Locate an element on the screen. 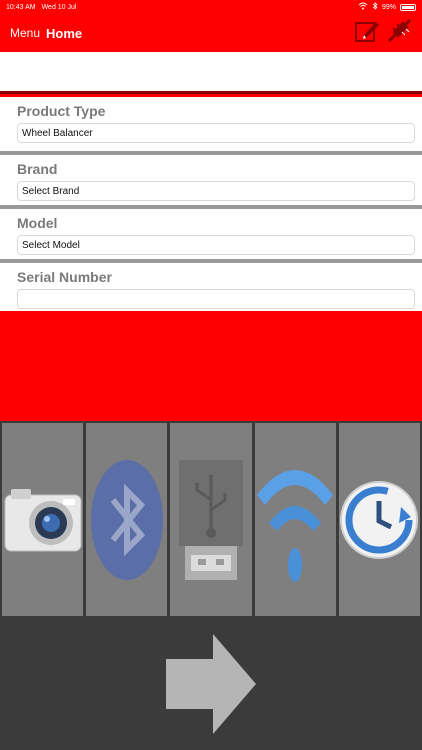 The width and height of the screenshot is (422, 750). camera-icon is located at coordinates (43, 519).